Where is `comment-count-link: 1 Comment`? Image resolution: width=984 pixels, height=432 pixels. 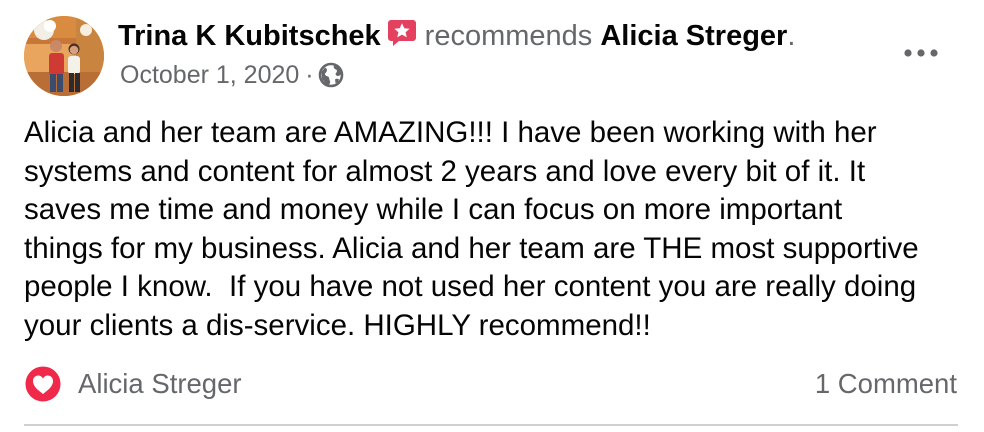 comment-count-link: 1 Comment is located at coordinates (886, 384).